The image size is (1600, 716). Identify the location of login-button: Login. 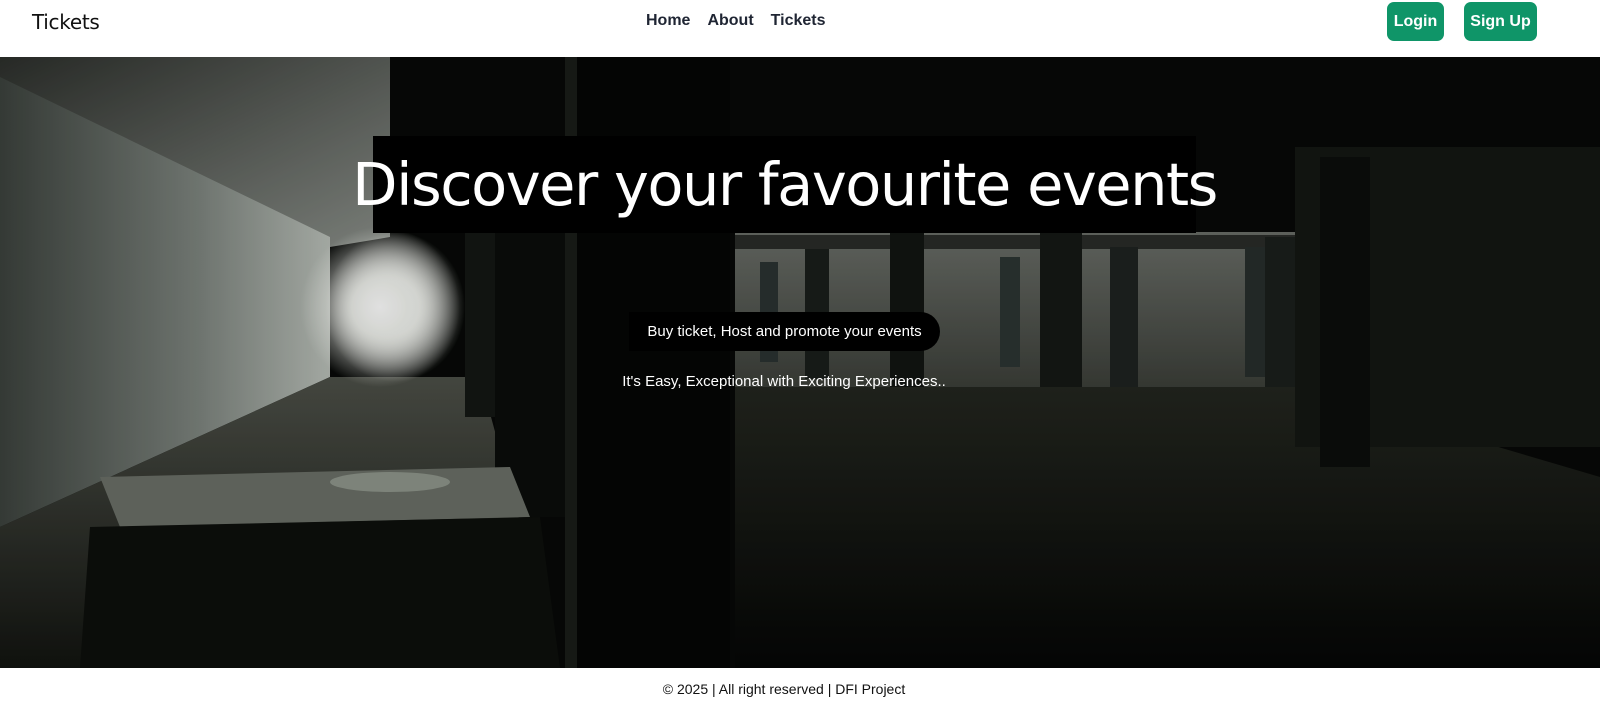
(1415, 21).